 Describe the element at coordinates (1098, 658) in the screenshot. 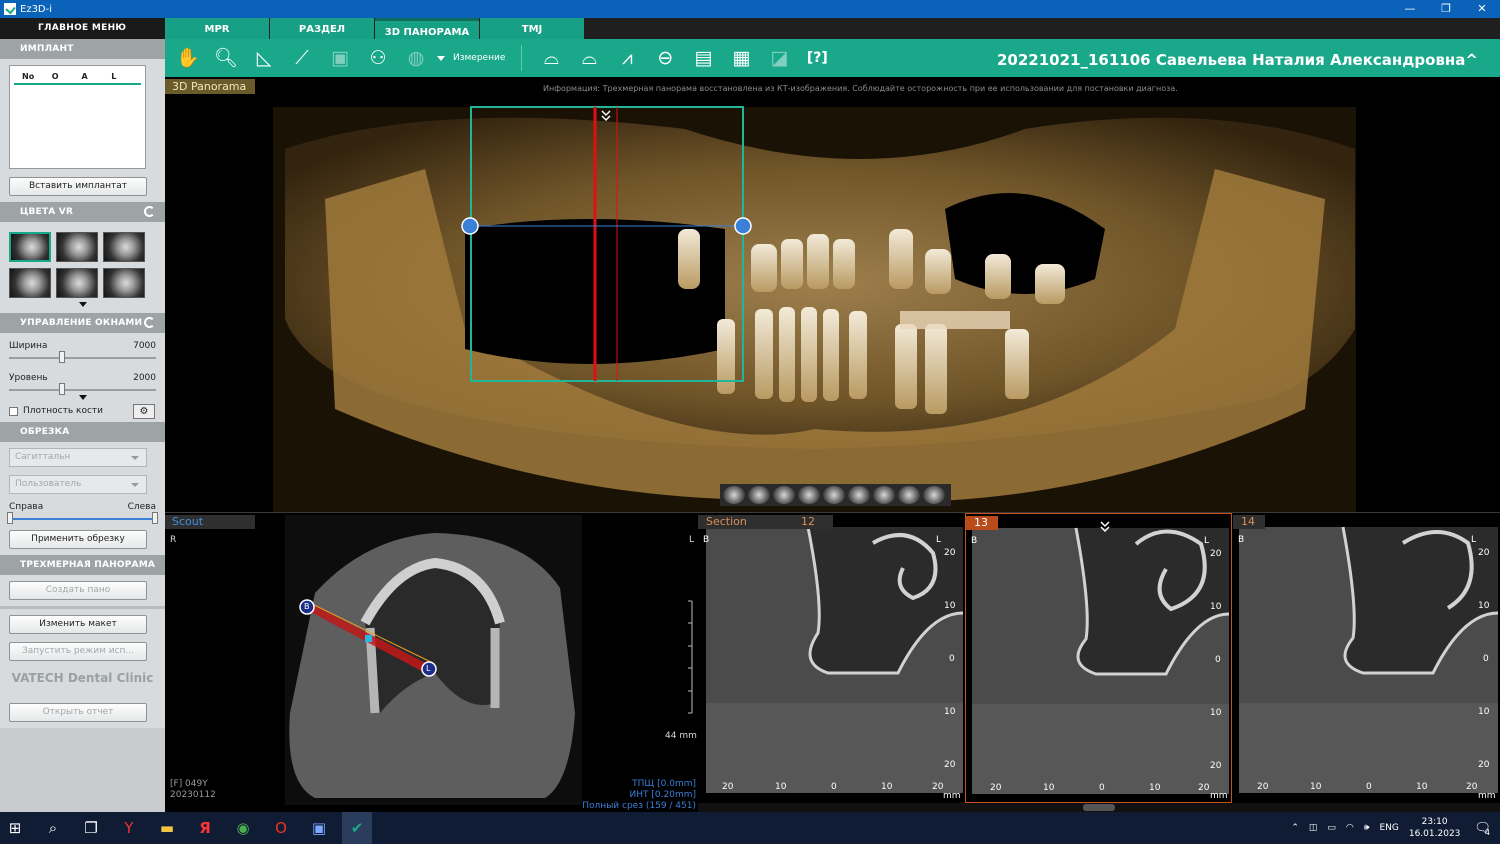

I see `section-panel-13: 13 B L 20 10 0 10 20 20 10 0 10 20 mm` at that location.